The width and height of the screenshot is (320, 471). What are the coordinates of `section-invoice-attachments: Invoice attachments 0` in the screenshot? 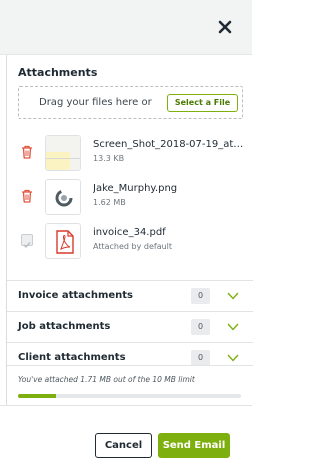 It's located at (130, 295).